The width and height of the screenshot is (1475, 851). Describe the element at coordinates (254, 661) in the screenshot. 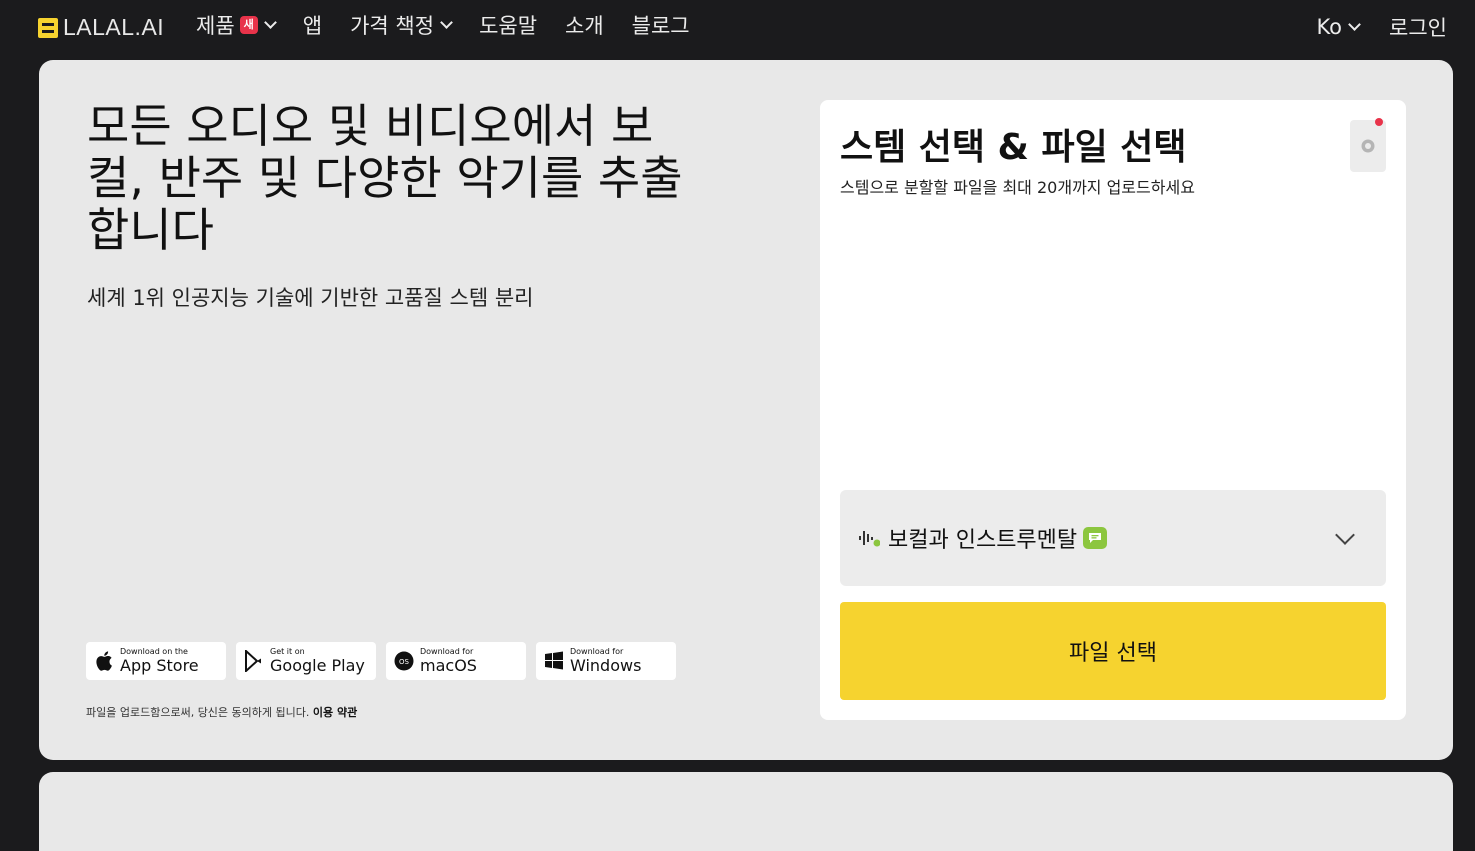

I see `google-play-icon` at that location.